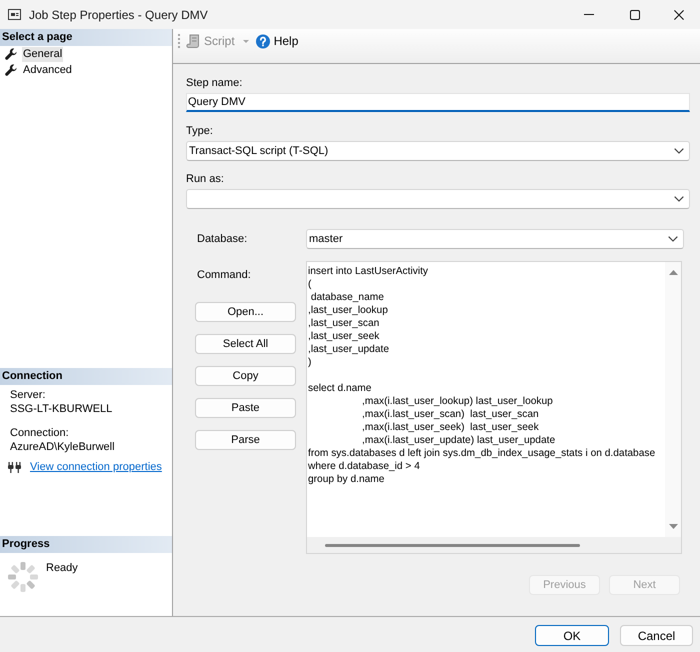 The height and width of the screenshot is (652, 700). I want to click on sidebar-item: General, so click(43, 54).